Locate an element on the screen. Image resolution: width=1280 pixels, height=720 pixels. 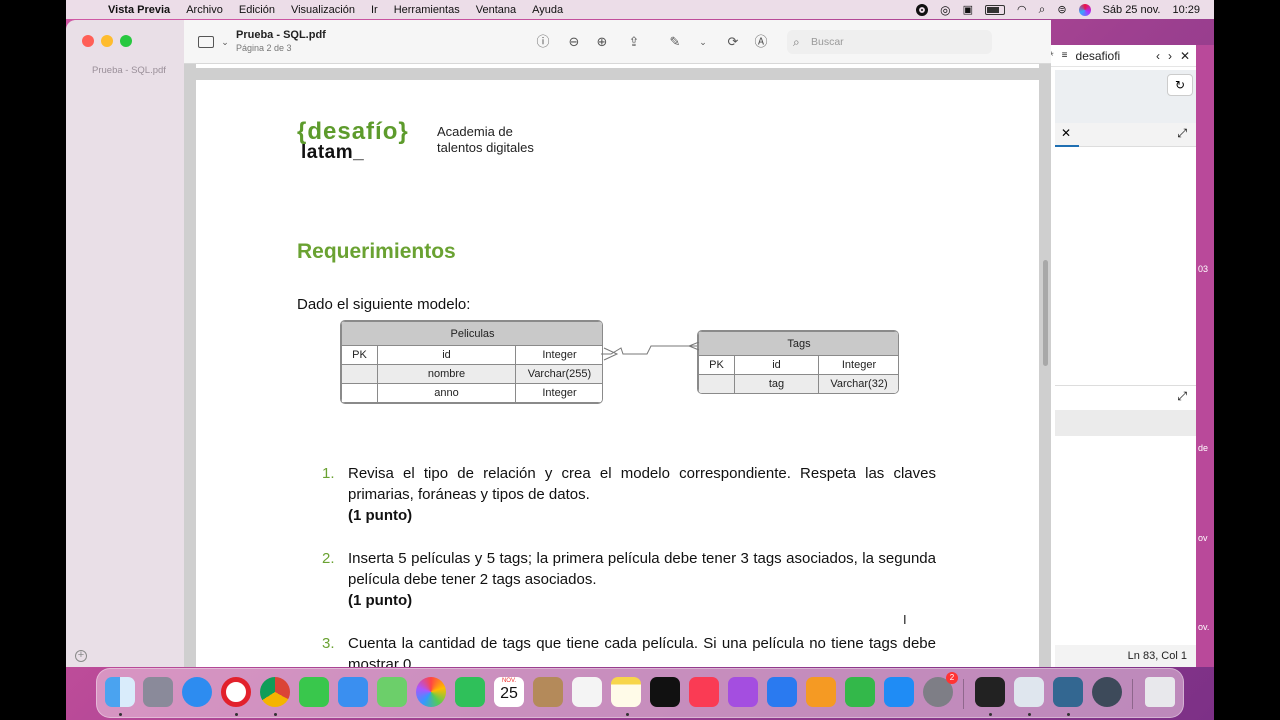
minimize-window-button is located at coordinates (107, 41).